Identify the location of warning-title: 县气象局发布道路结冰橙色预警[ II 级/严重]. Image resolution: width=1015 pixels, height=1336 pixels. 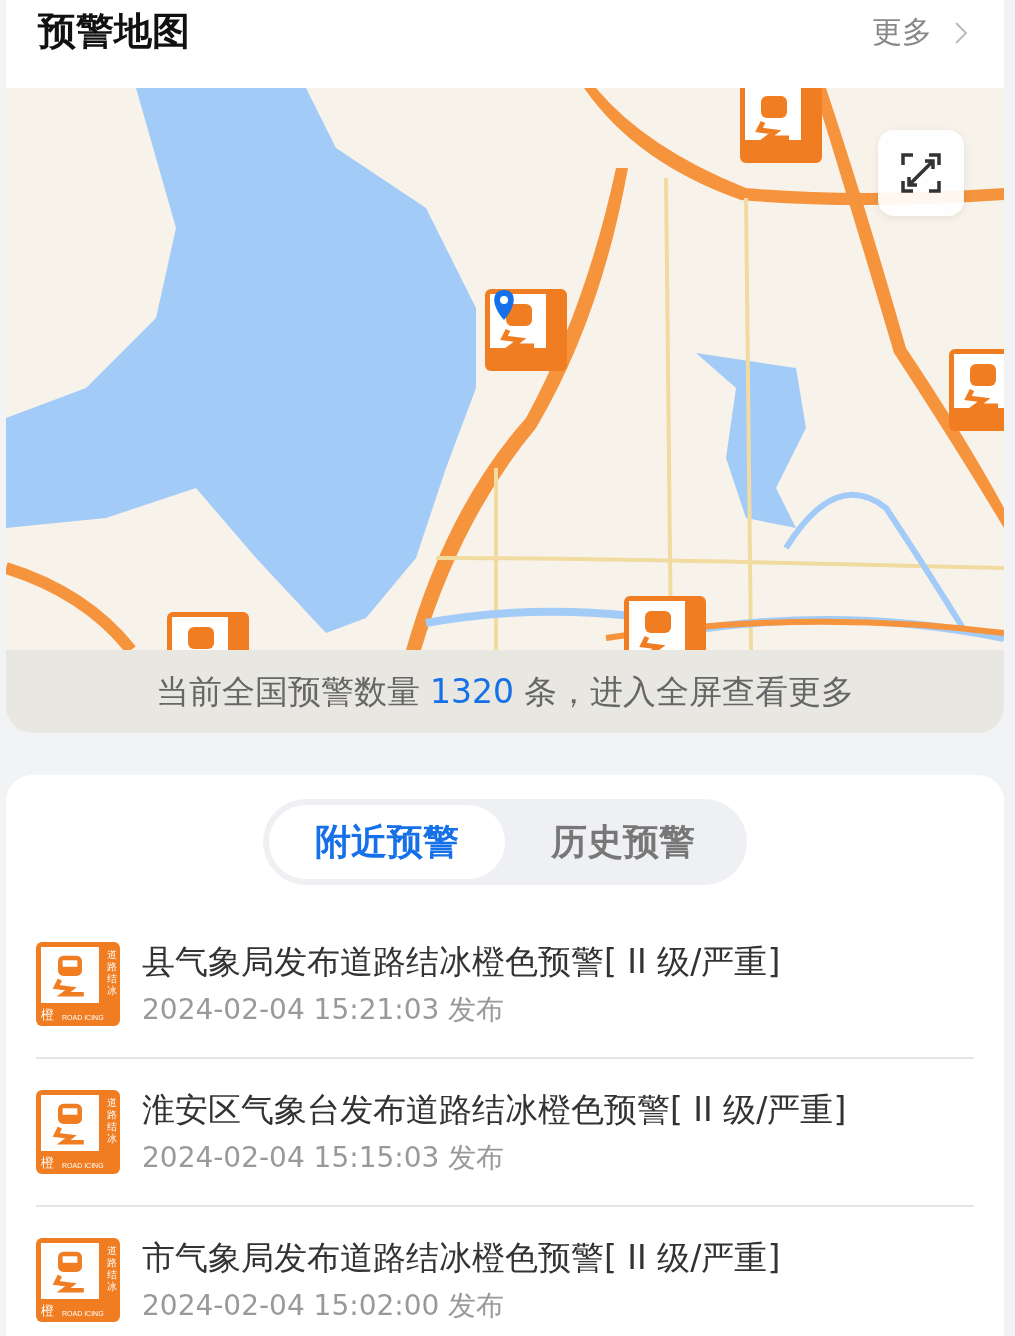
(461, 962).